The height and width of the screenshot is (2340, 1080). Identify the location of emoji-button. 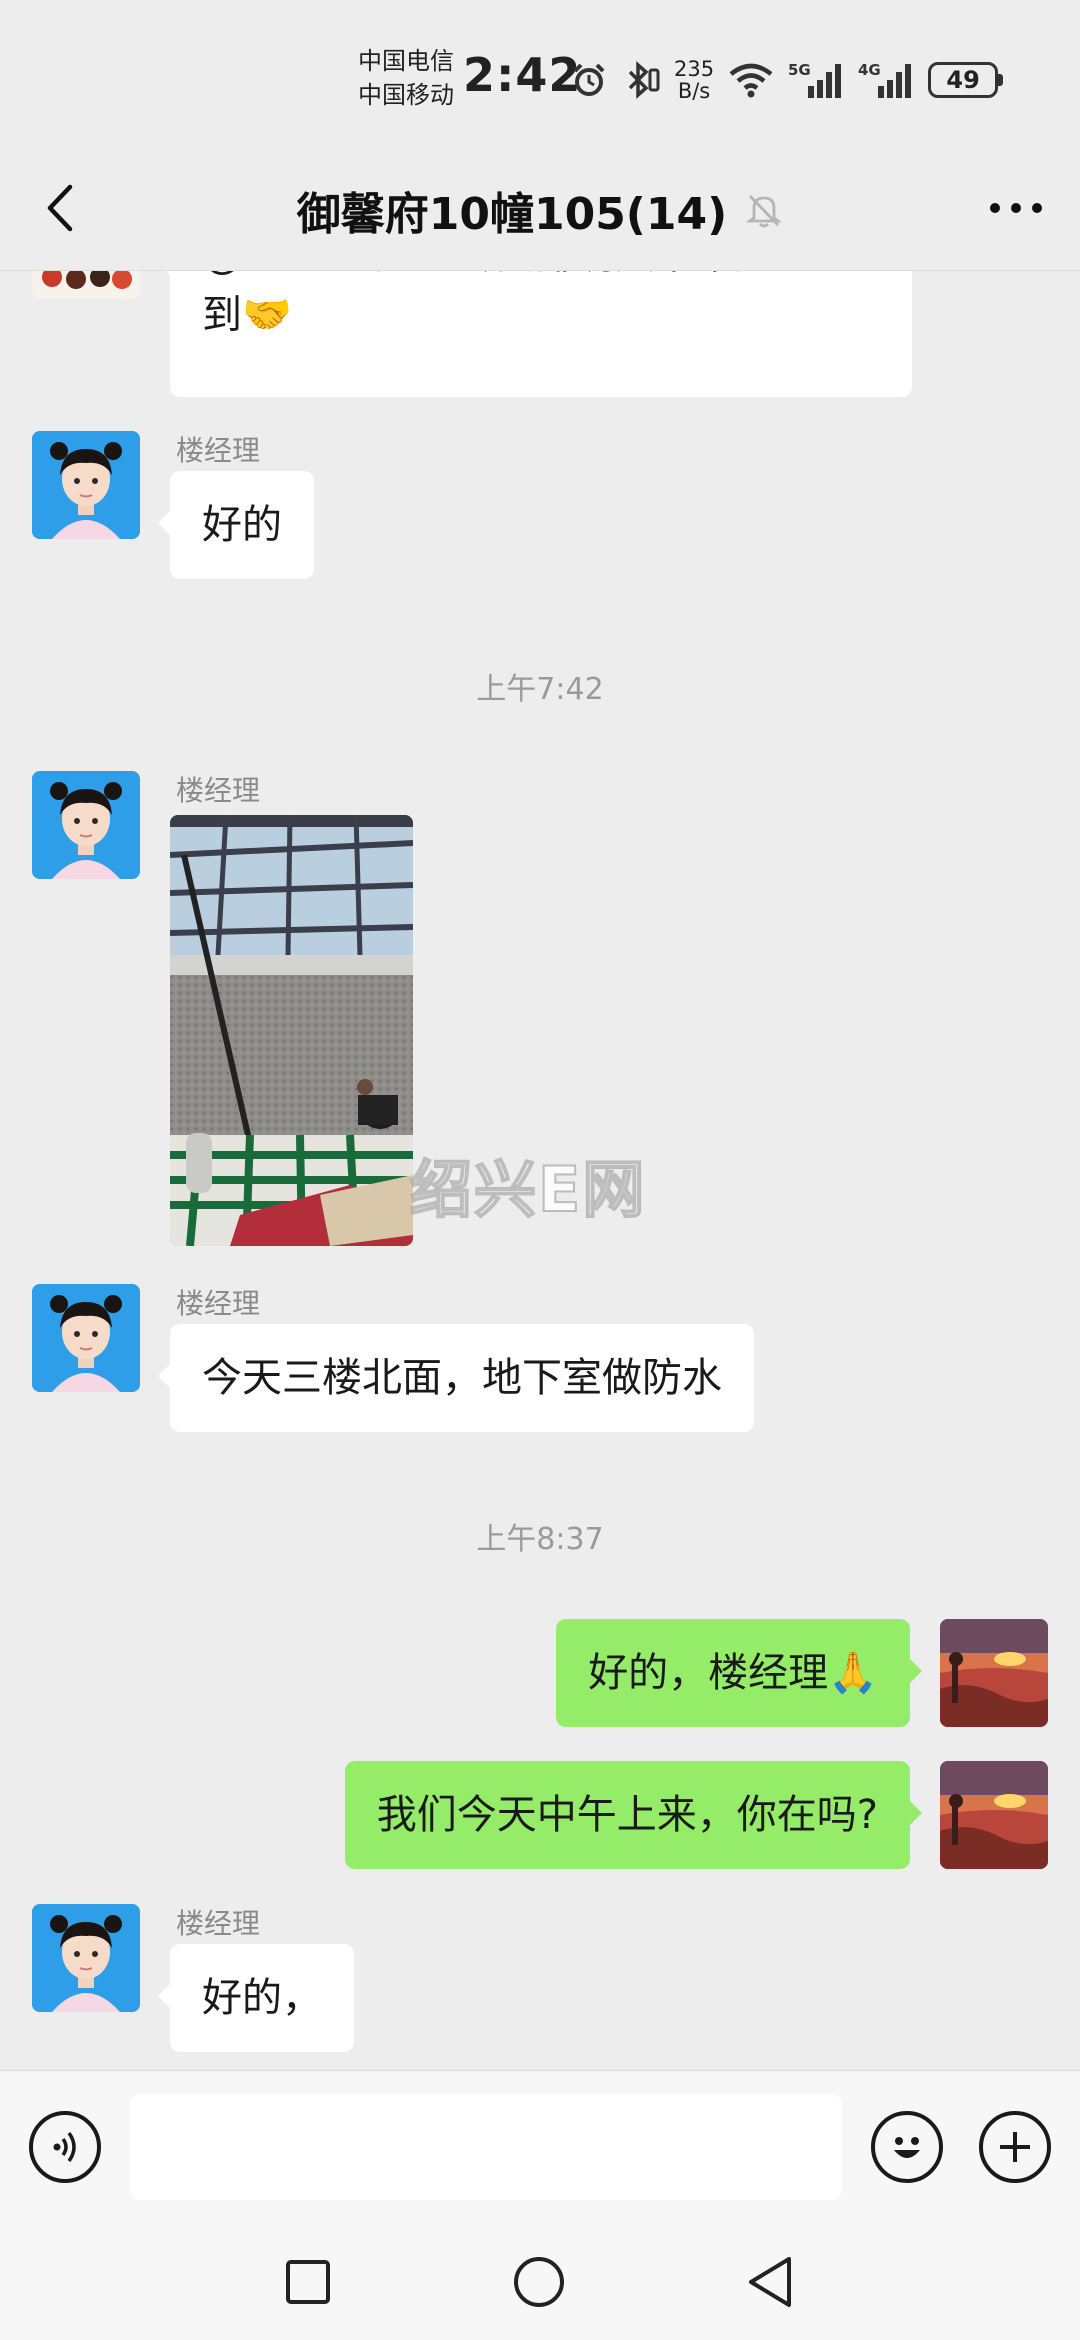
(907, 2147).